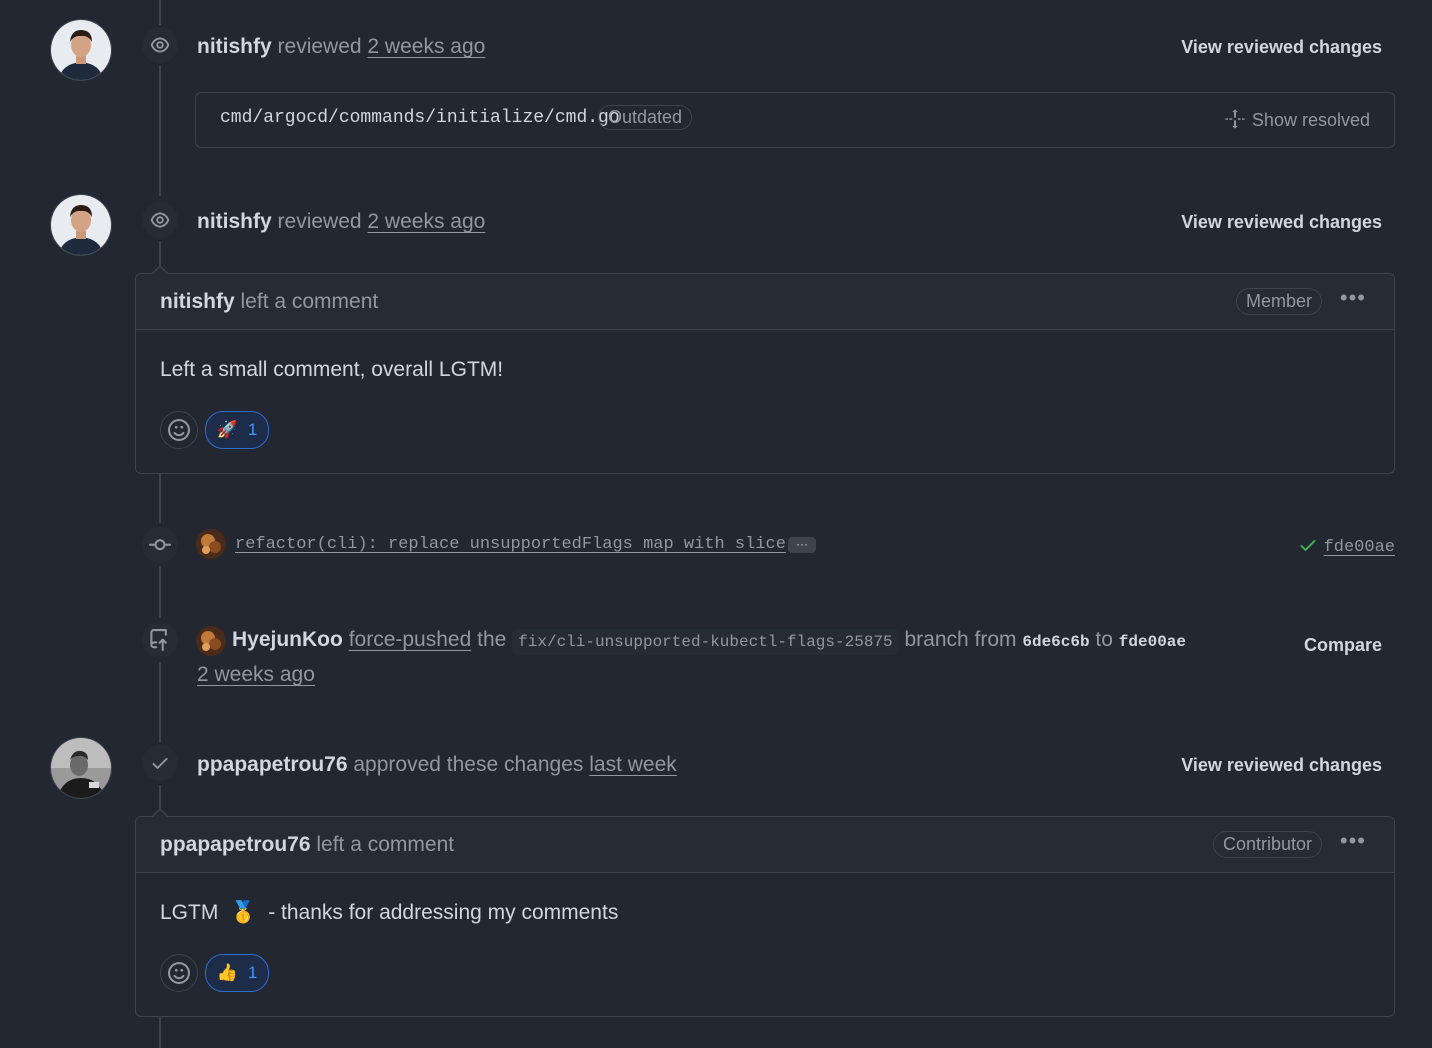 Image resolution: width=1432 pixels, height=1048 pixels. I want to click on comment-body-prefix: LGTM, so click(189, 912).